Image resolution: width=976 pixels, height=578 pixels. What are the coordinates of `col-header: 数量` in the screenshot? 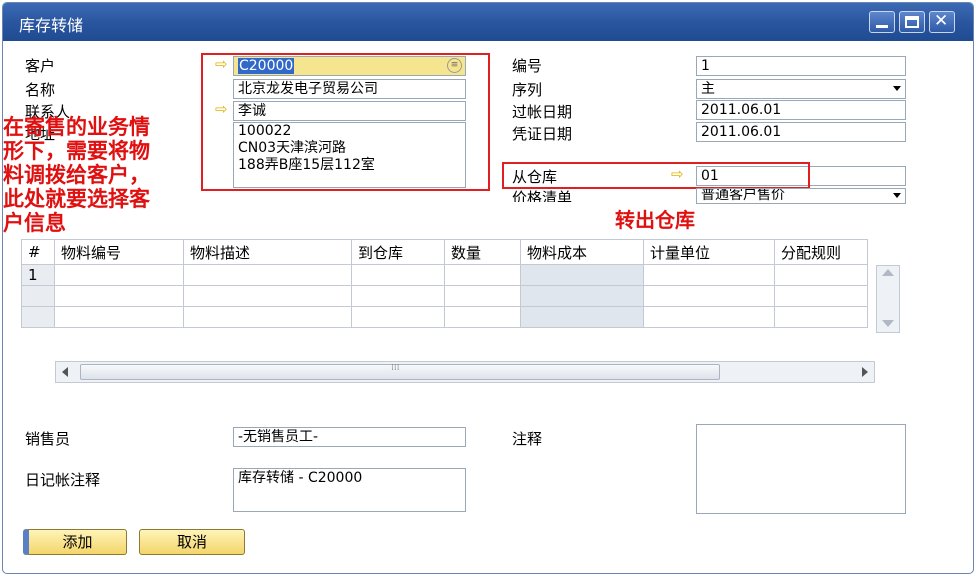 It's located at (482, 252).